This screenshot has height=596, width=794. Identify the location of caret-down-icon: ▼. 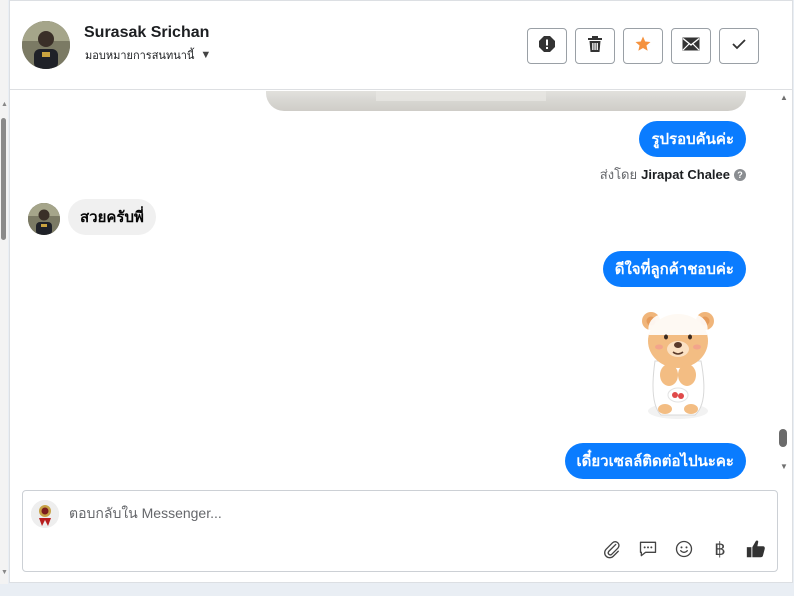
(206, 55).